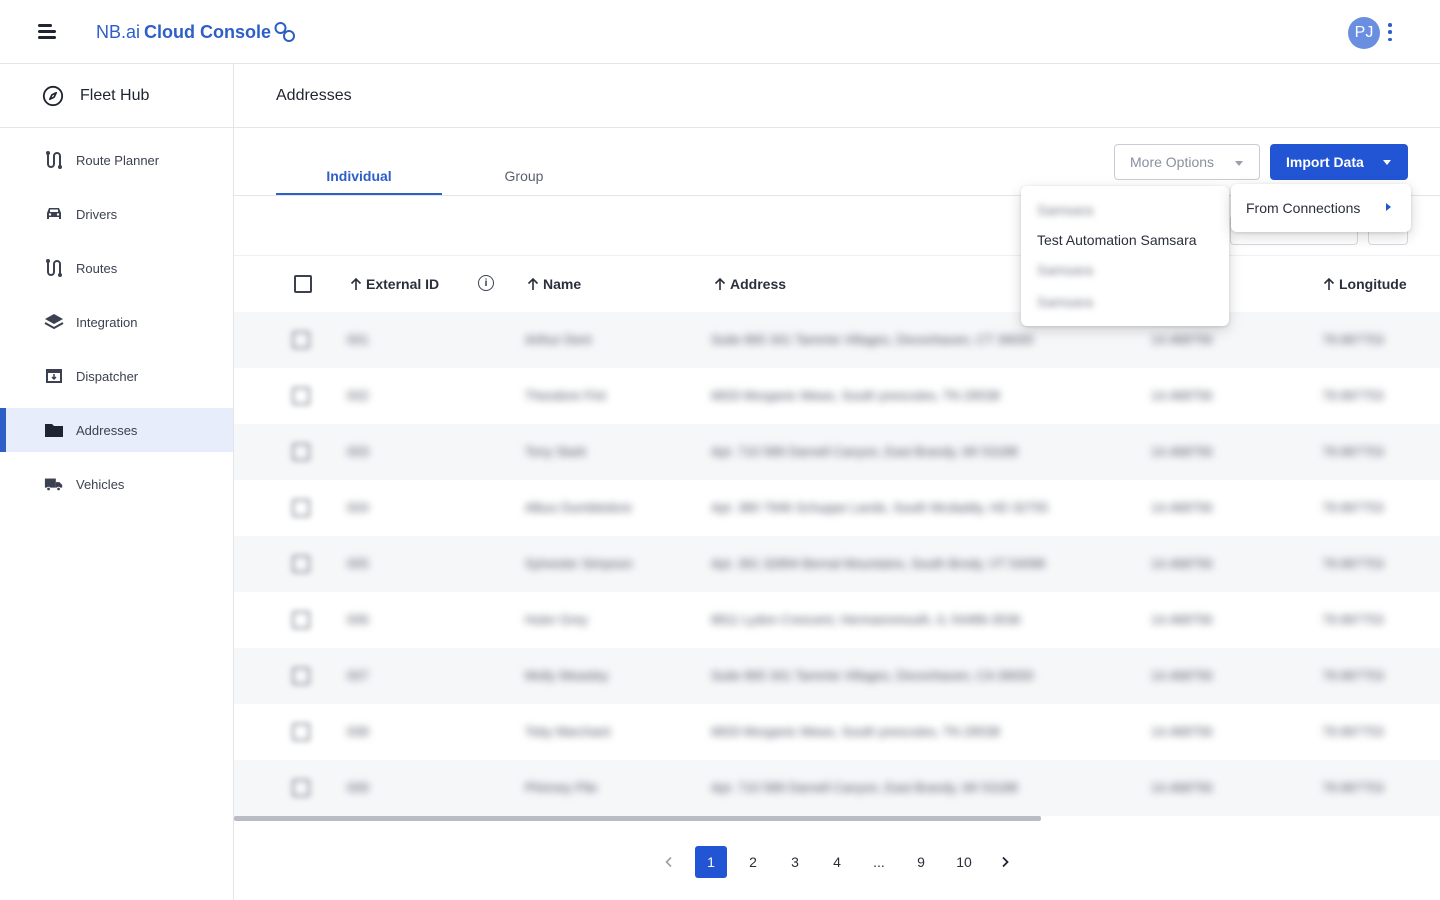 Image resolution: width=1440 pixels, height=900 pixels. What do you see at coordinates (1390, 32) in the screenshot?
I see `more-vertical-icon` at bounding box center [1390, 32].